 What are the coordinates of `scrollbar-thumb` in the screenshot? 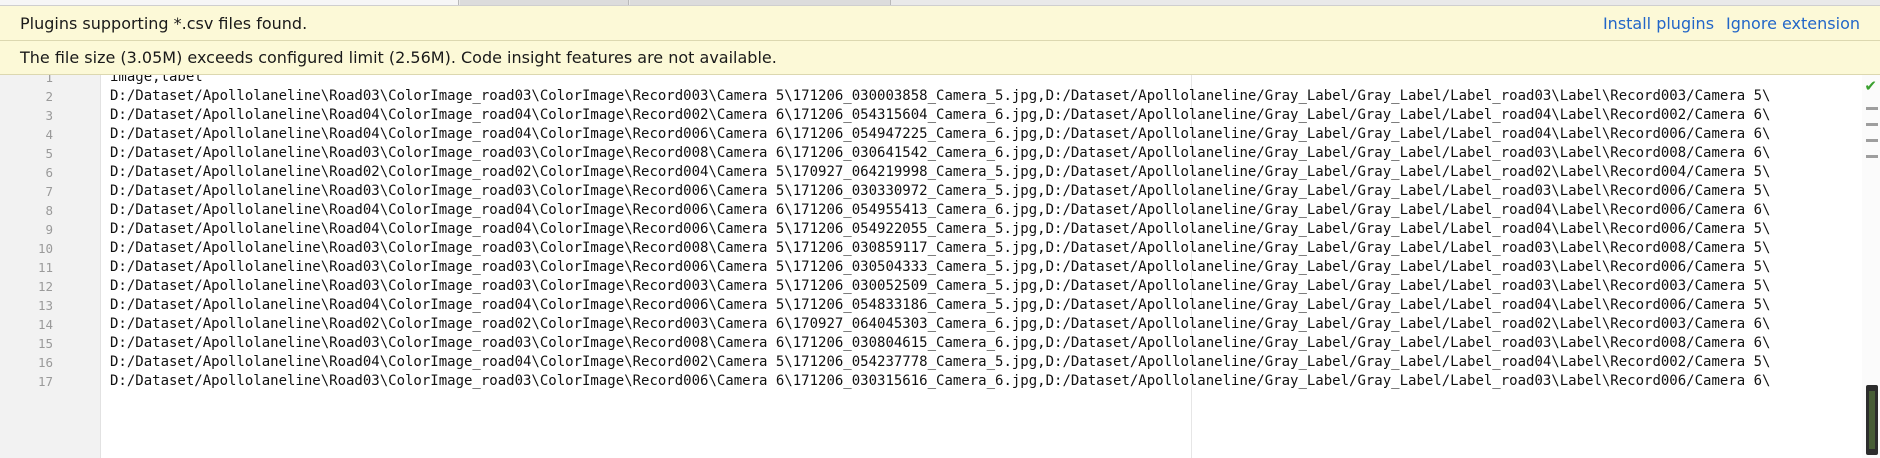 It's located at (1872, 420).